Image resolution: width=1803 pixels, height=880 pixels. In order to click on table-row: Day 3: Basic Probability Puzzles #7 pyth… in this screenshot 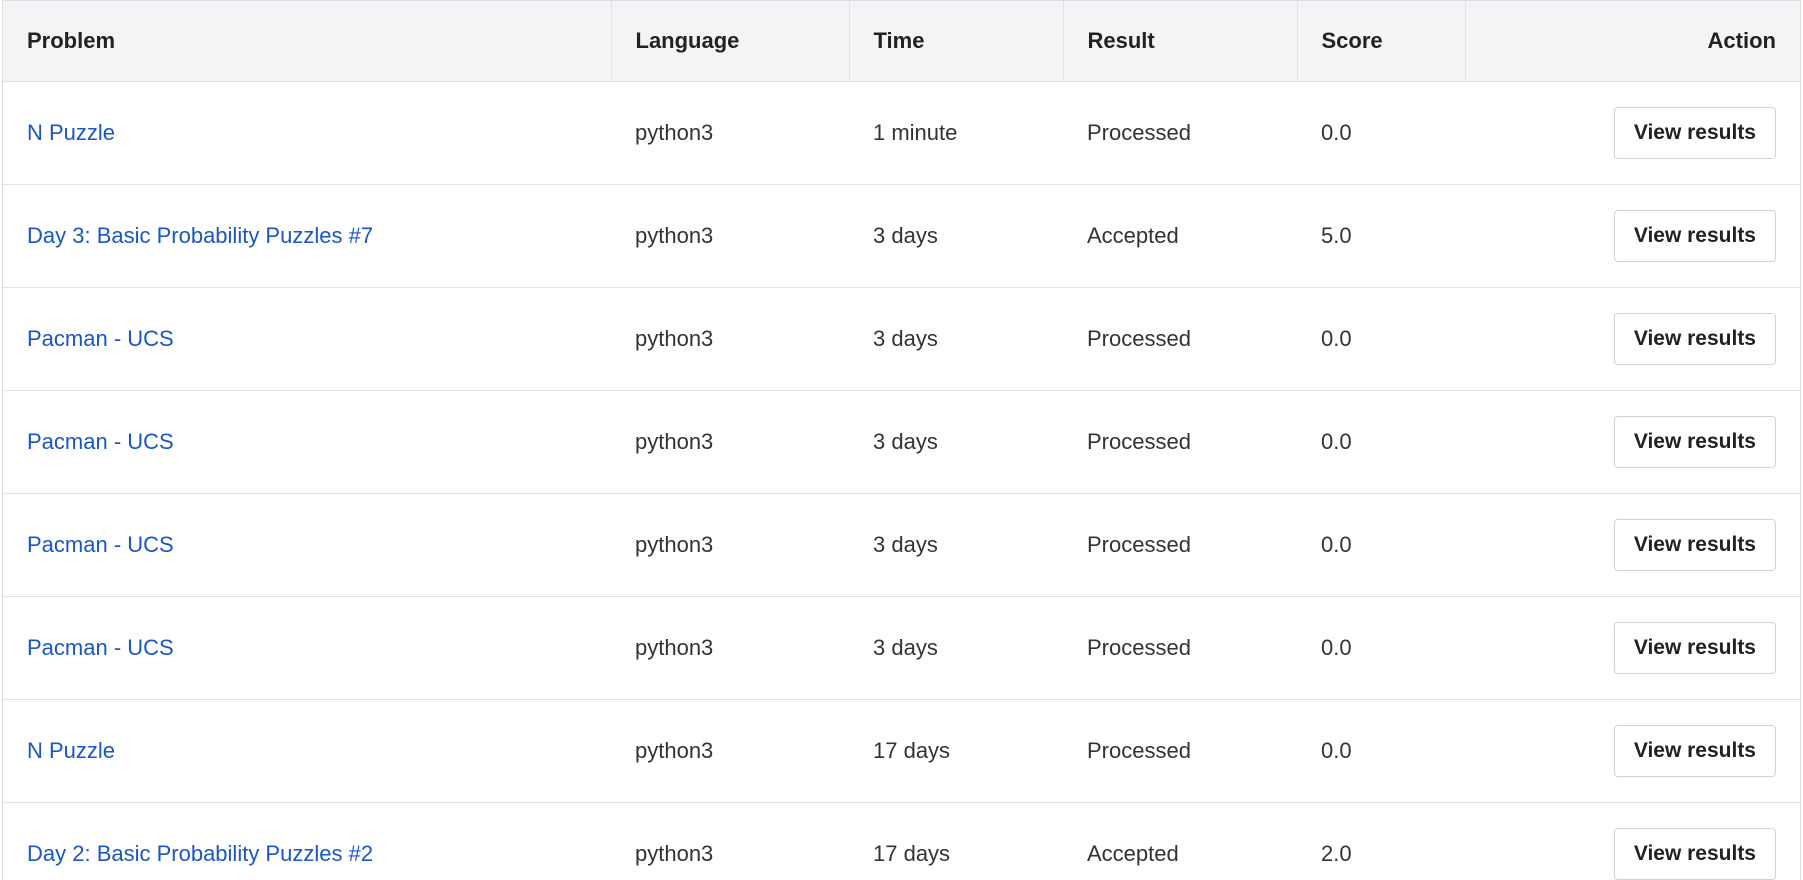, I will do `click(901, 236)`.